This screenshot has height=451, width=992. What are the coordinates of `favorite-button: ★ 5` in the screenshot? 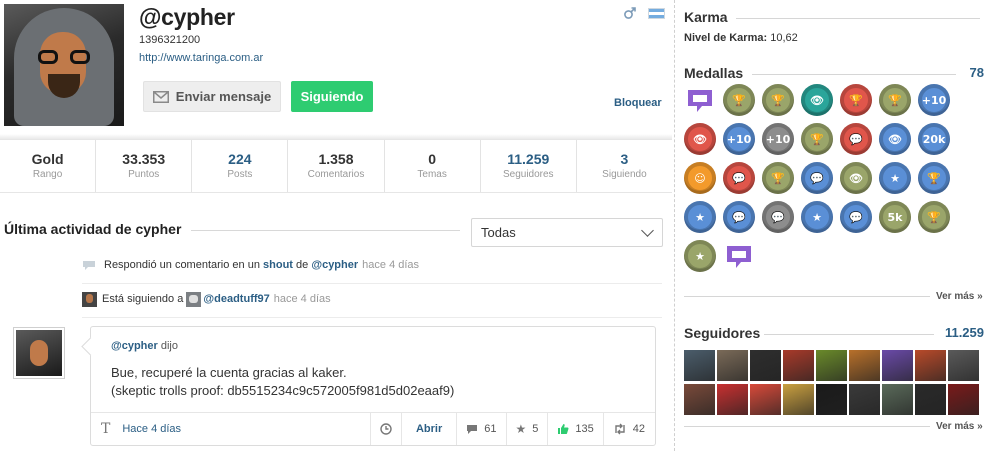 It's located at (526, 429).